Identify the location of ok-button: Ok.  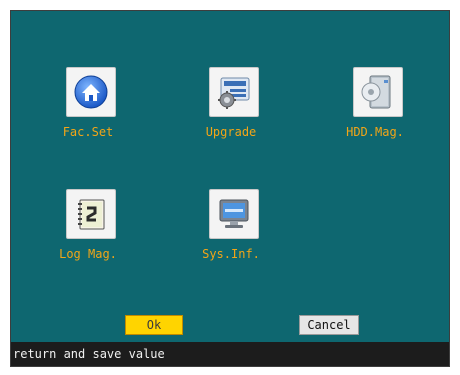
(154, 325).